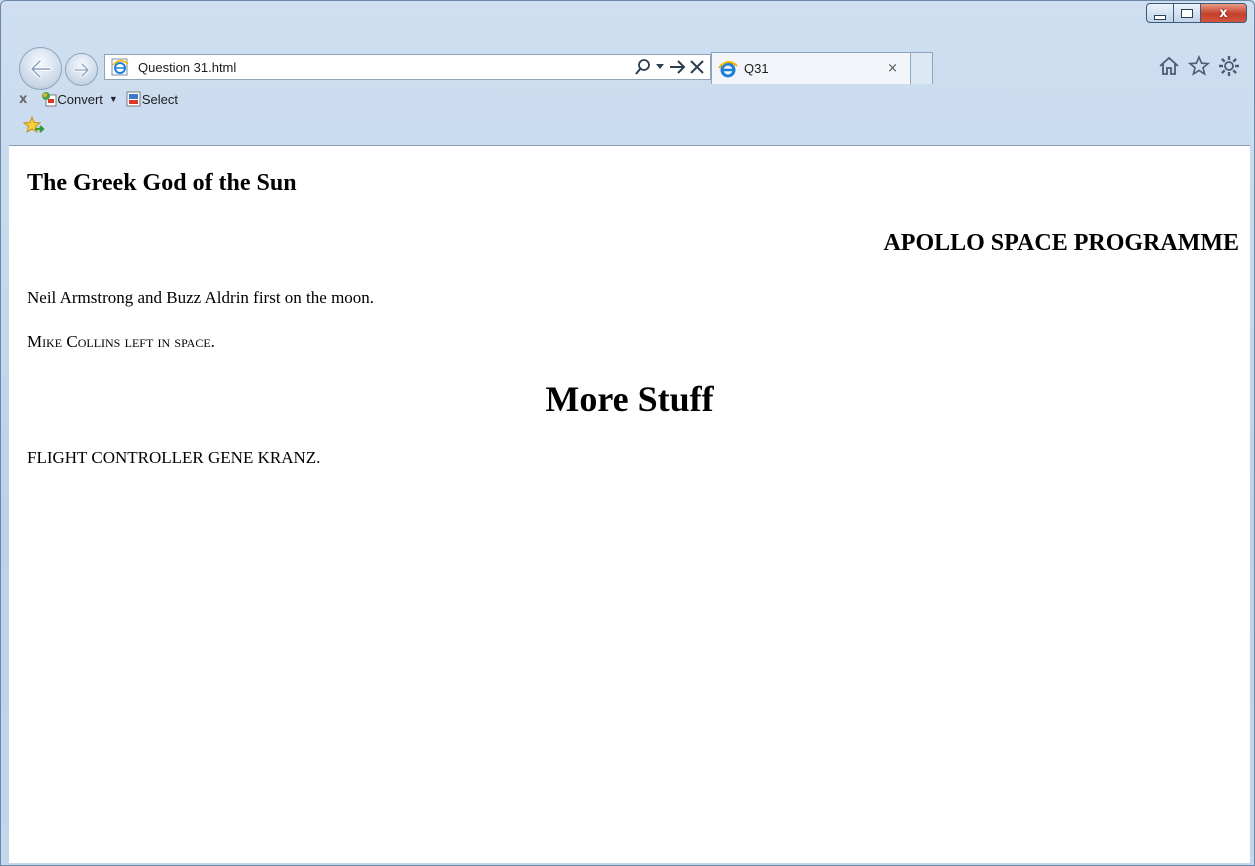  Describe the element at coordinates (1061, 243) in the screenshot. I see `heading-apollo: APOLLO SPACE PROGRAMME` at that location.